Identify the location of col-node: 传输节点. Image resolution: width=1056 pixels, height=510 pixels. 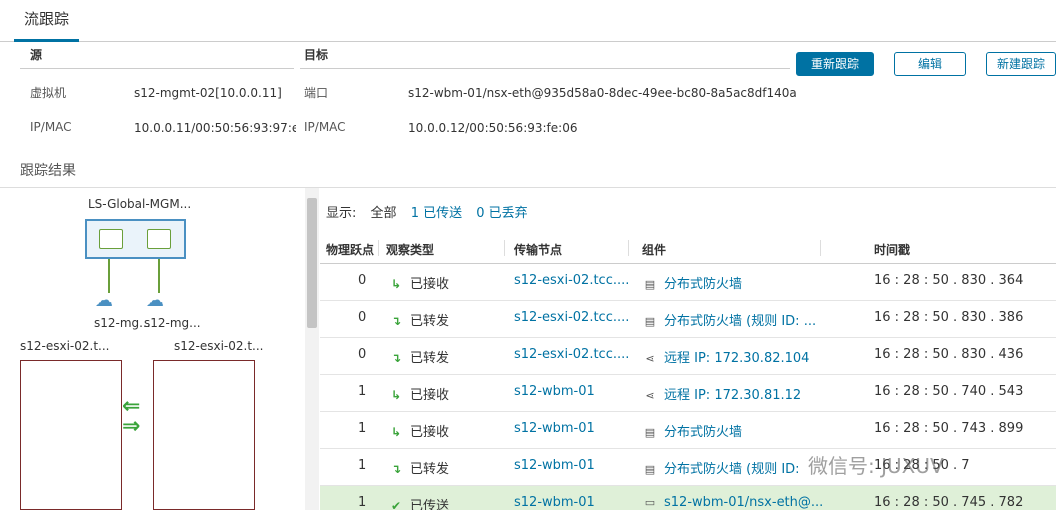
(538, 249).